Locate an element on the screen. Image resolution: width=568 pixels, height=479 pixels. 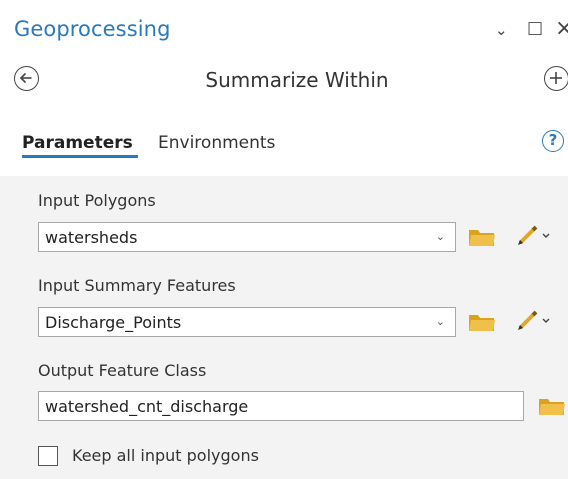
tab-parameters: Parameters is located at coordinates (77, 143).